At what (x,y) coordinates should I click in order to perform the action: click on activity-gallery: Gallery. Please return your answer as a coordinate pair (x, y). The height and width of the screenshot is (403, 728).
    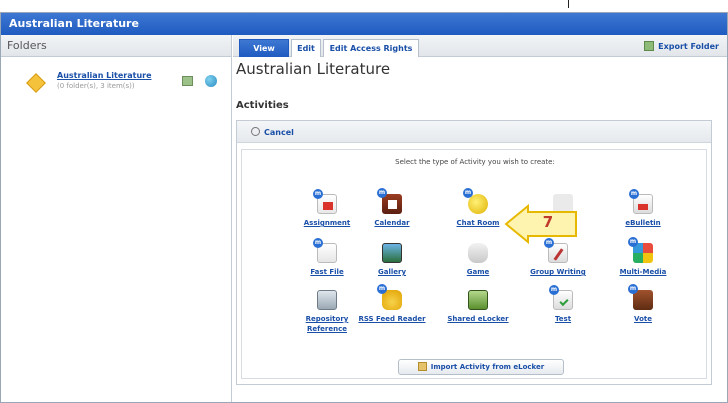
    Looking at the image, I should click on (392, 260).